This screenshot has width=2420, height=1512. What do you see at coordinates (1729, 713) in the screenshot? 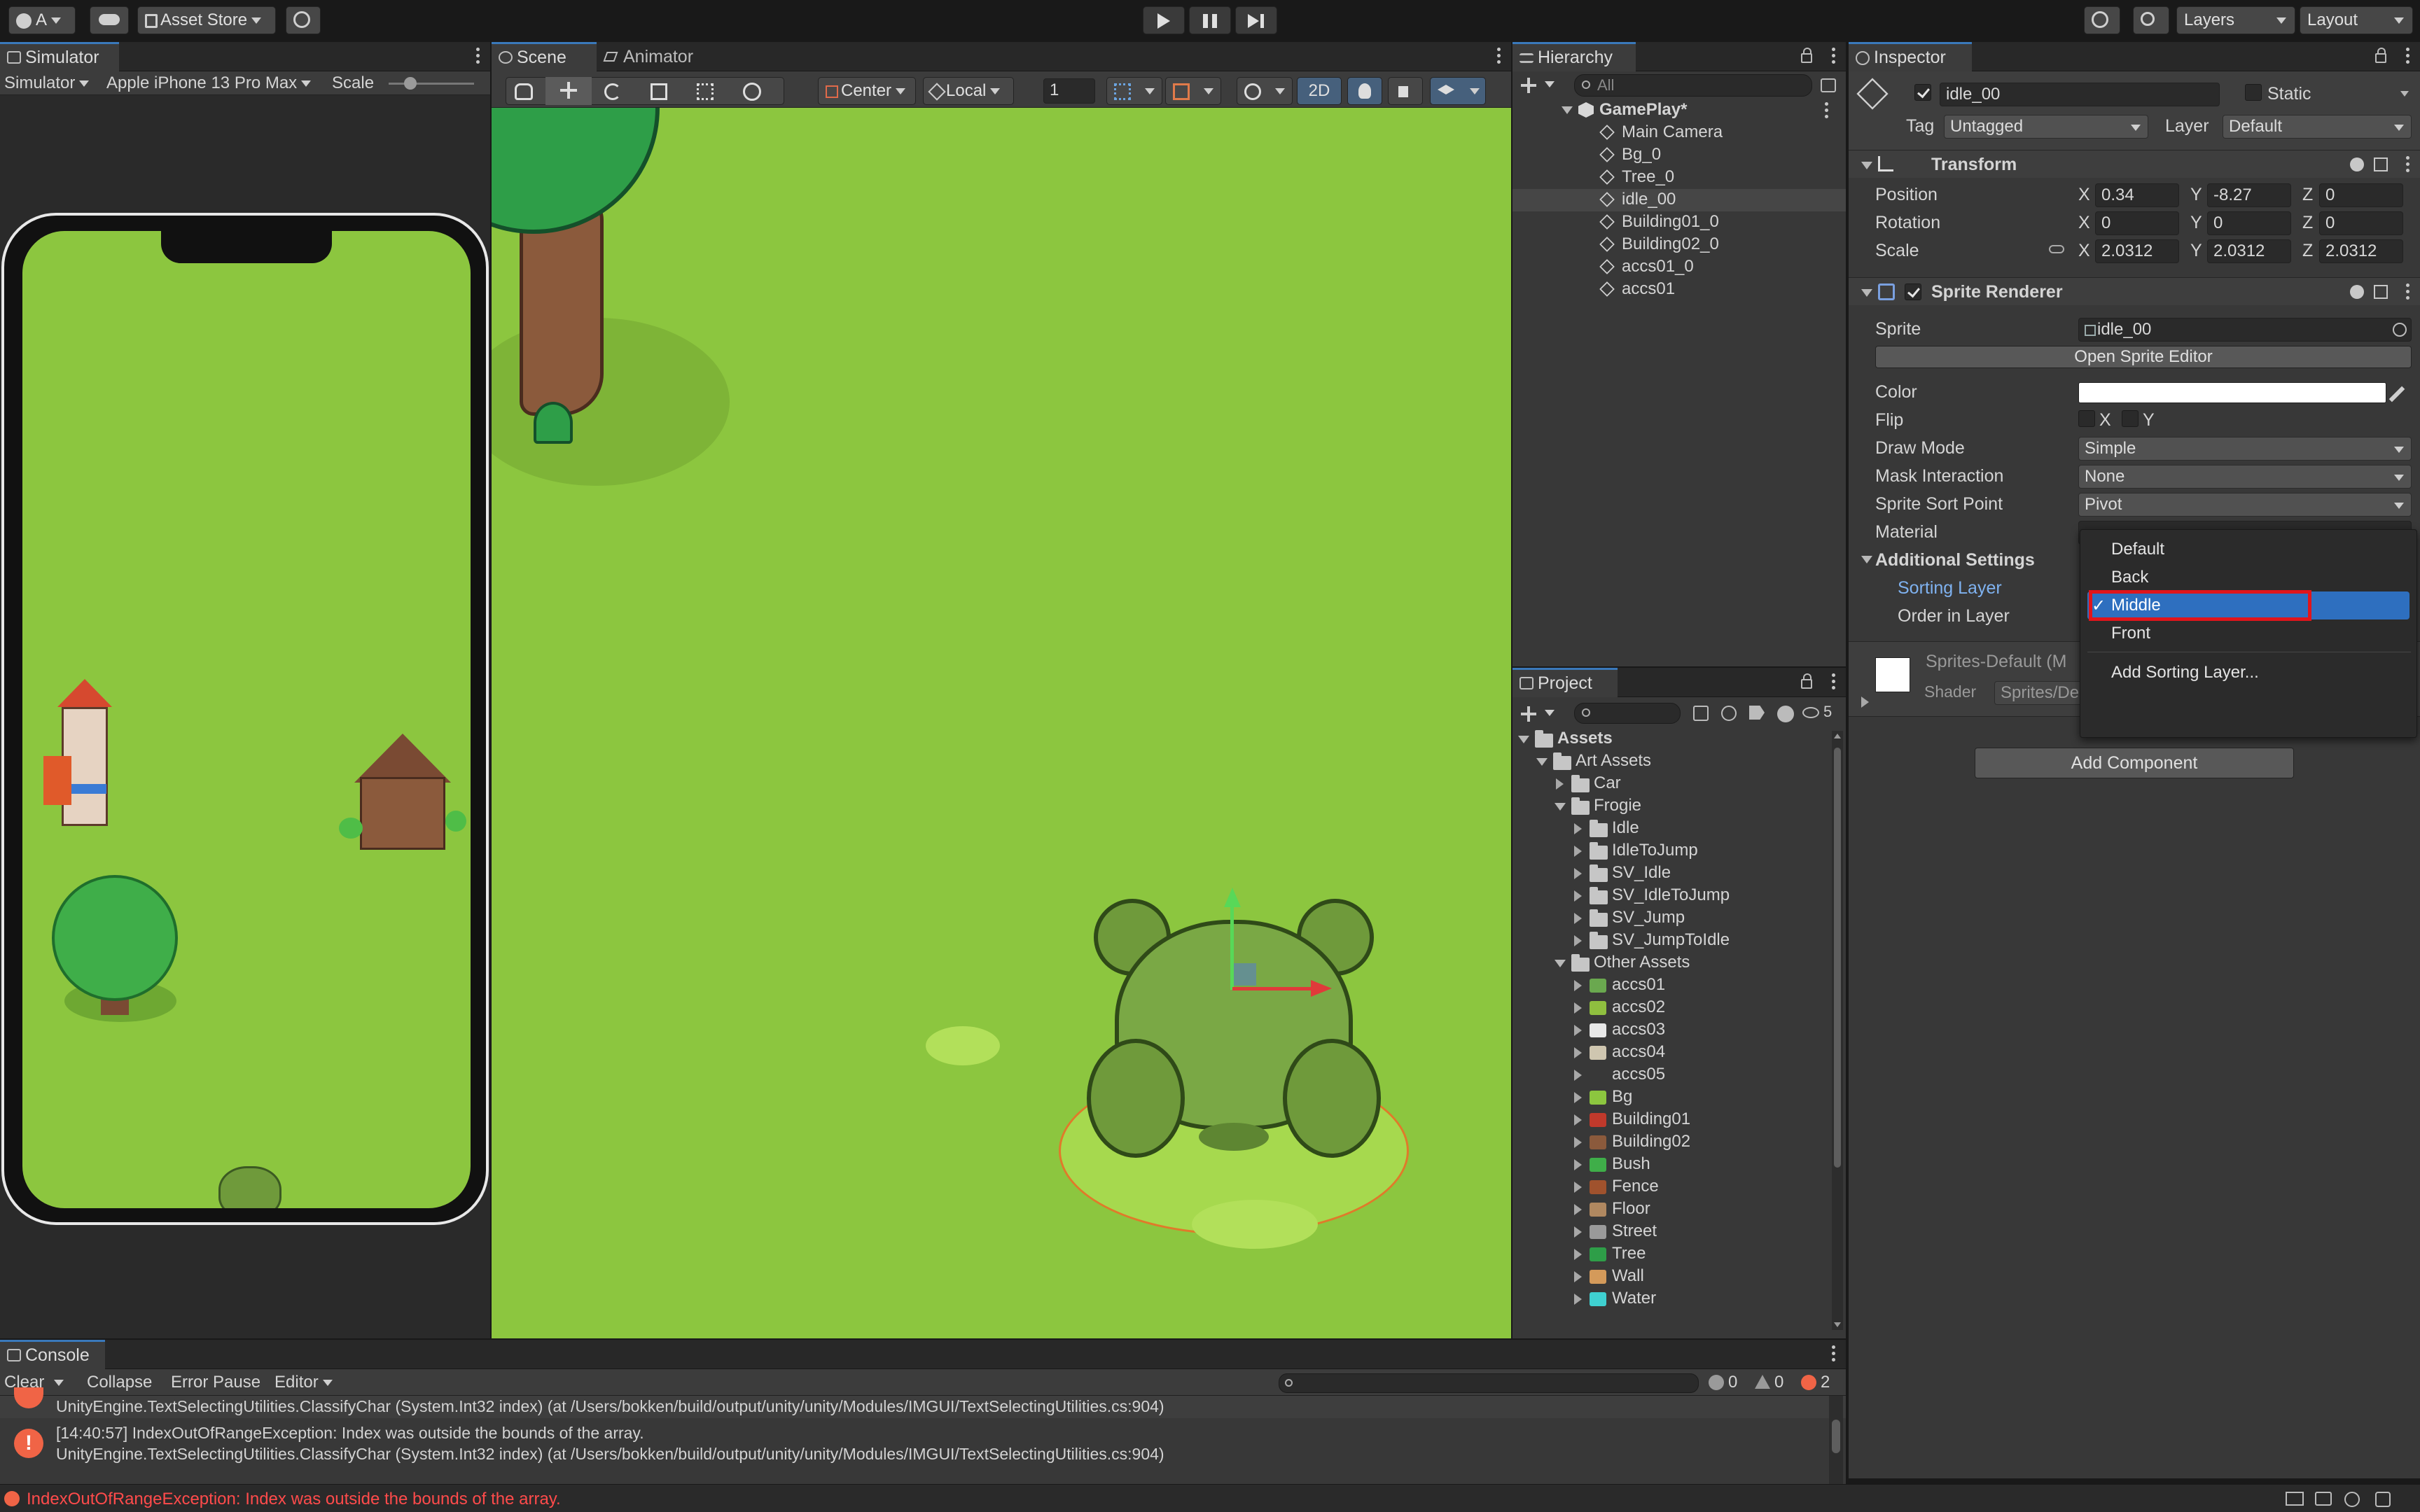
I see `search-by-type-icon` at bounding box center [1729, 713].